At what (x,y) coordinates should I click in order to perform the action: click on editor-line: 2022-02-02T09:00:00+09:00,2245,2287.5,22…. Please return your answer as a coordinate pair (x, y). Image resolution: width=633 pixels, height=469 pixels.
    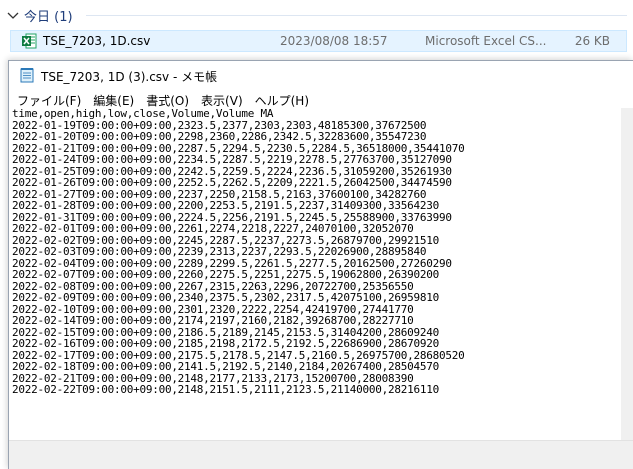
    Looking at the image, I should click on (225, 240).